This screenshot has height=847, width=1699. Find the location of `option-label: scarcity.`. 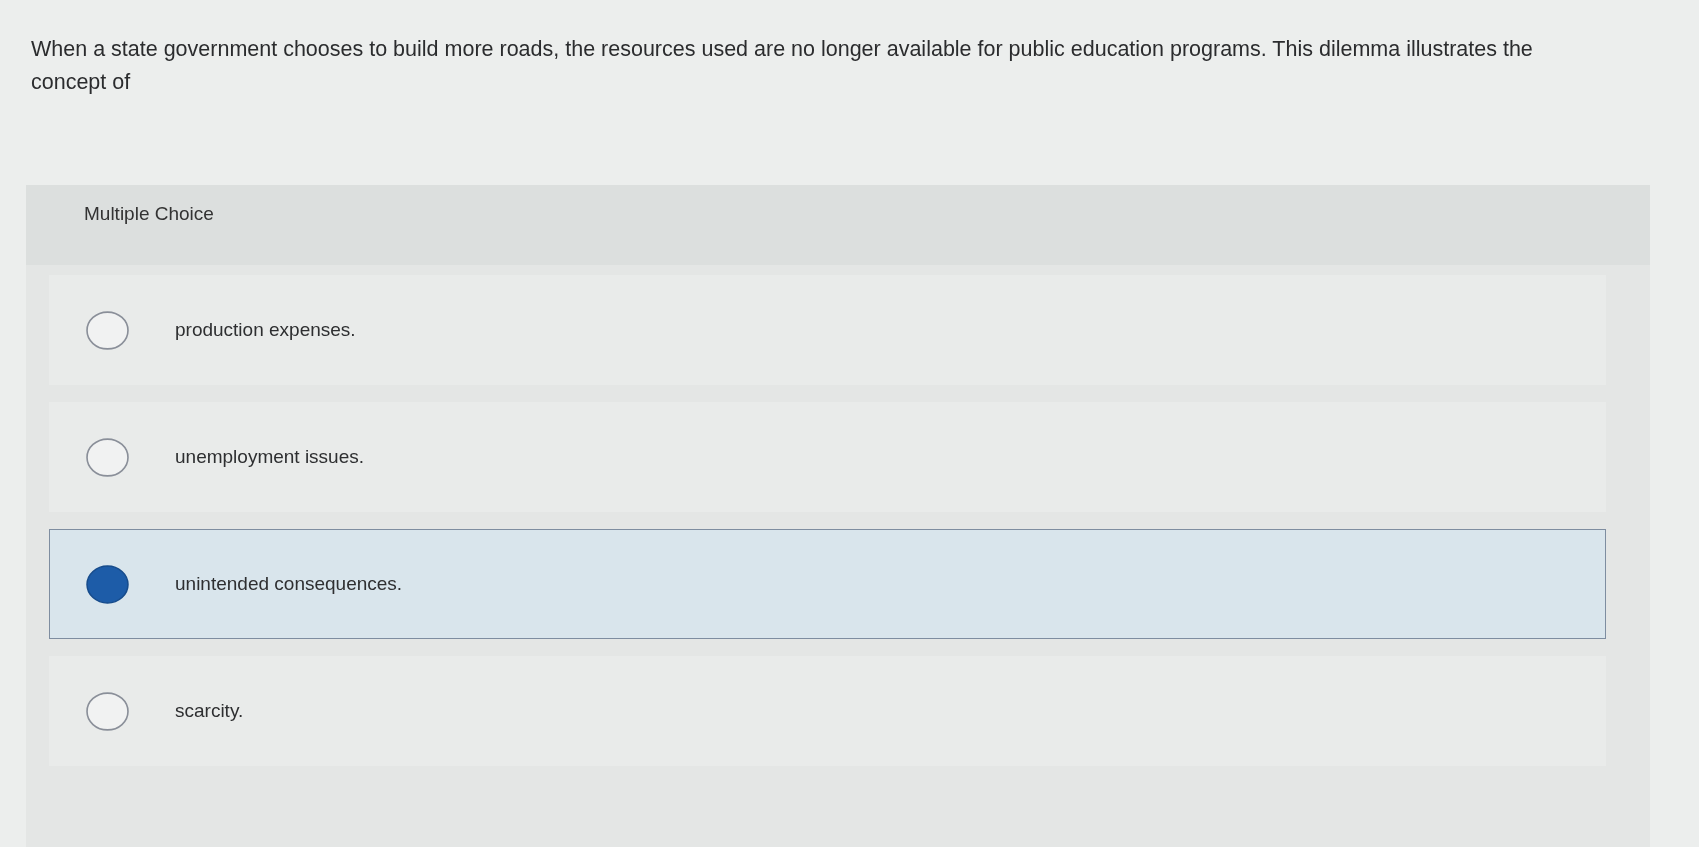

option-label: scarcity. is located at coordinates (209, 711).